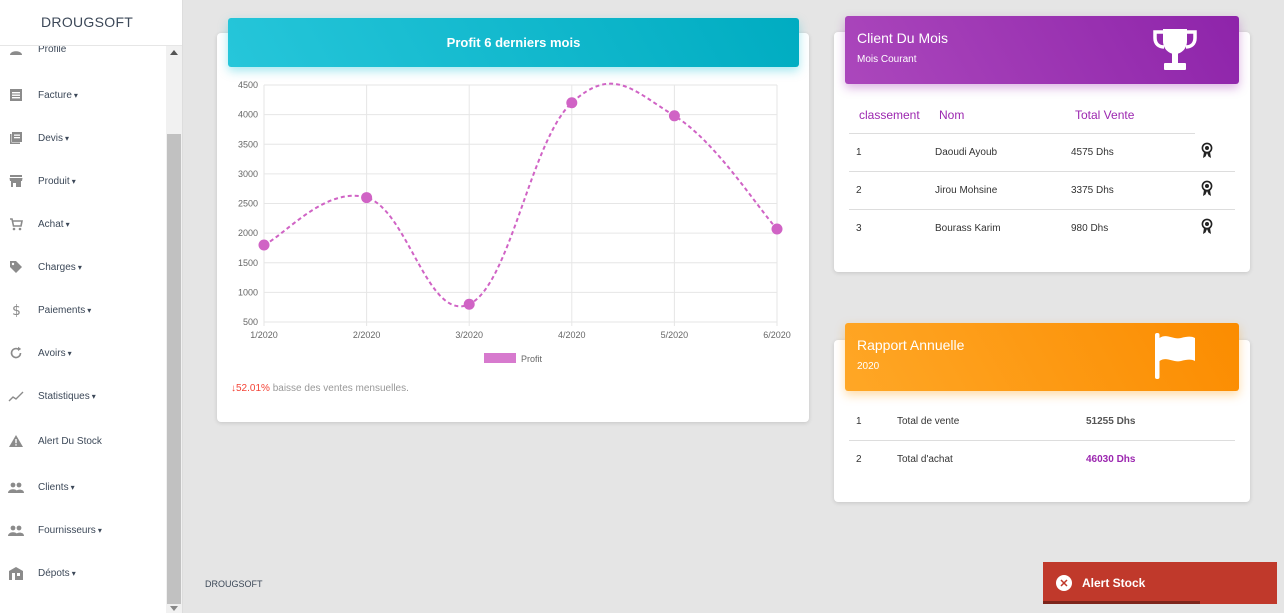 This screenshot has width=1284, height=613. I want to click on sidebar-item-label: Clients, so click(53, 487).